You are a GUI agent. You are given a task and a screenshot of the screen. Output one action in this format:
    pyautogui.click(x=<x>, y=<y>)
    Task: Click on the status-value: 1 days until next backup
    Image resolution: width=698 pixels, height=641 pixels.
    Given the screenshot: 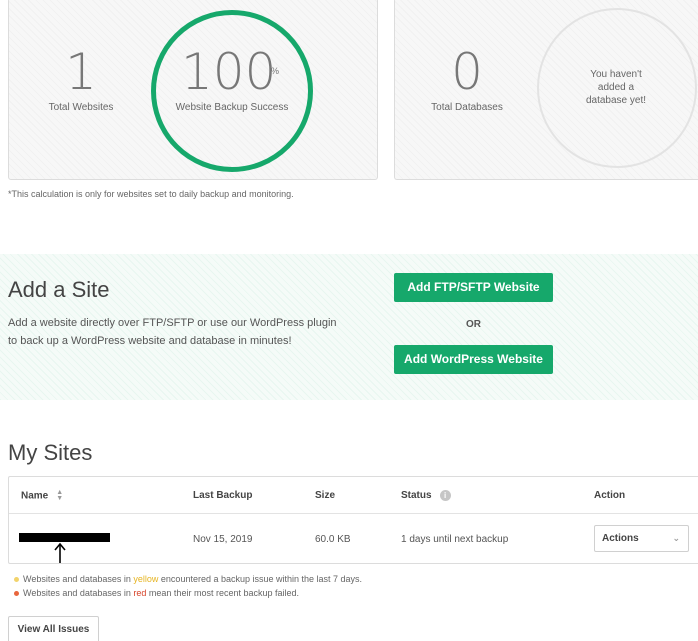 What is the action you would take?
    pyautogui.click(x=455, y=539)
    